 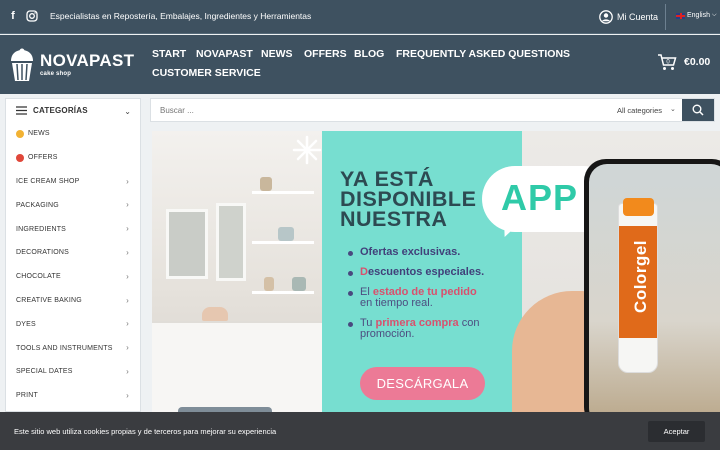 What do you see at coordinates (27, 396) in the screenshot?
I see `category-label: PRINT` at bounding box center [27, 396].